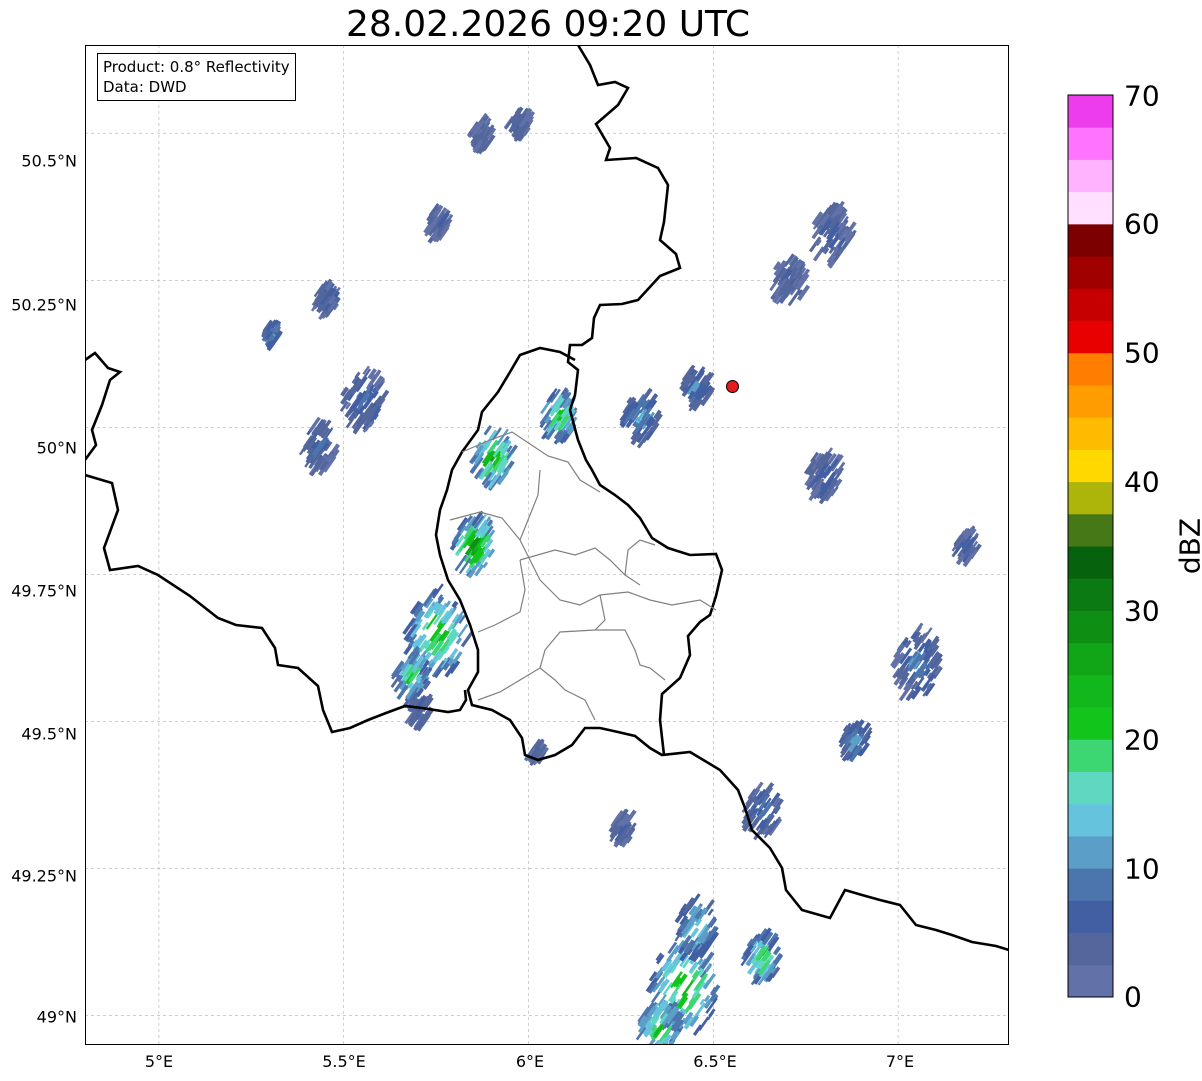  I want to click on lat-tick-50: 50°N, so click(56, 448).